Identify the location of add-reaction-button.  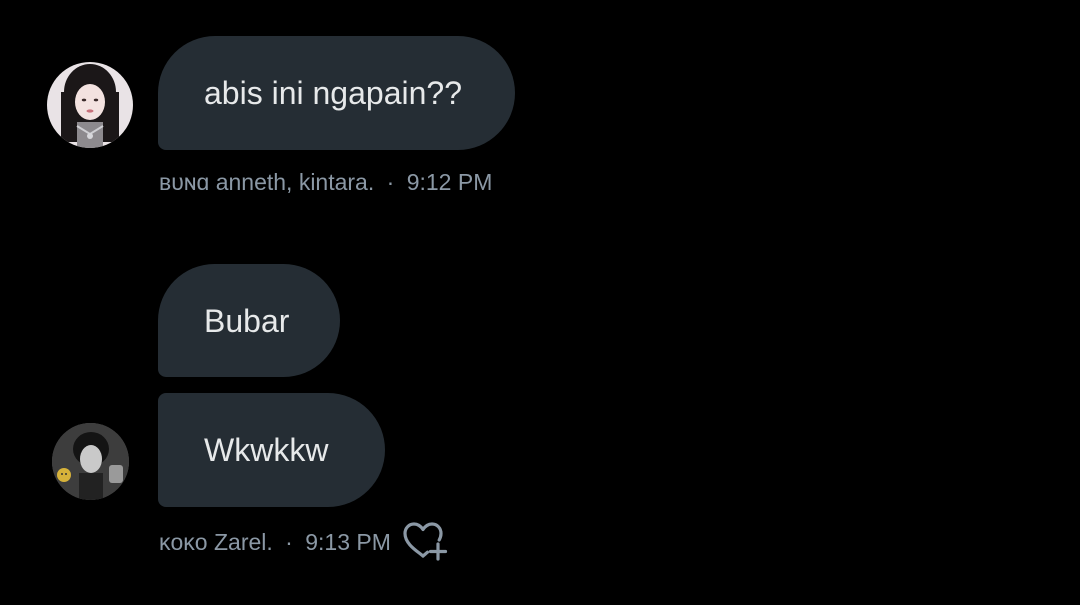
(425, 541).